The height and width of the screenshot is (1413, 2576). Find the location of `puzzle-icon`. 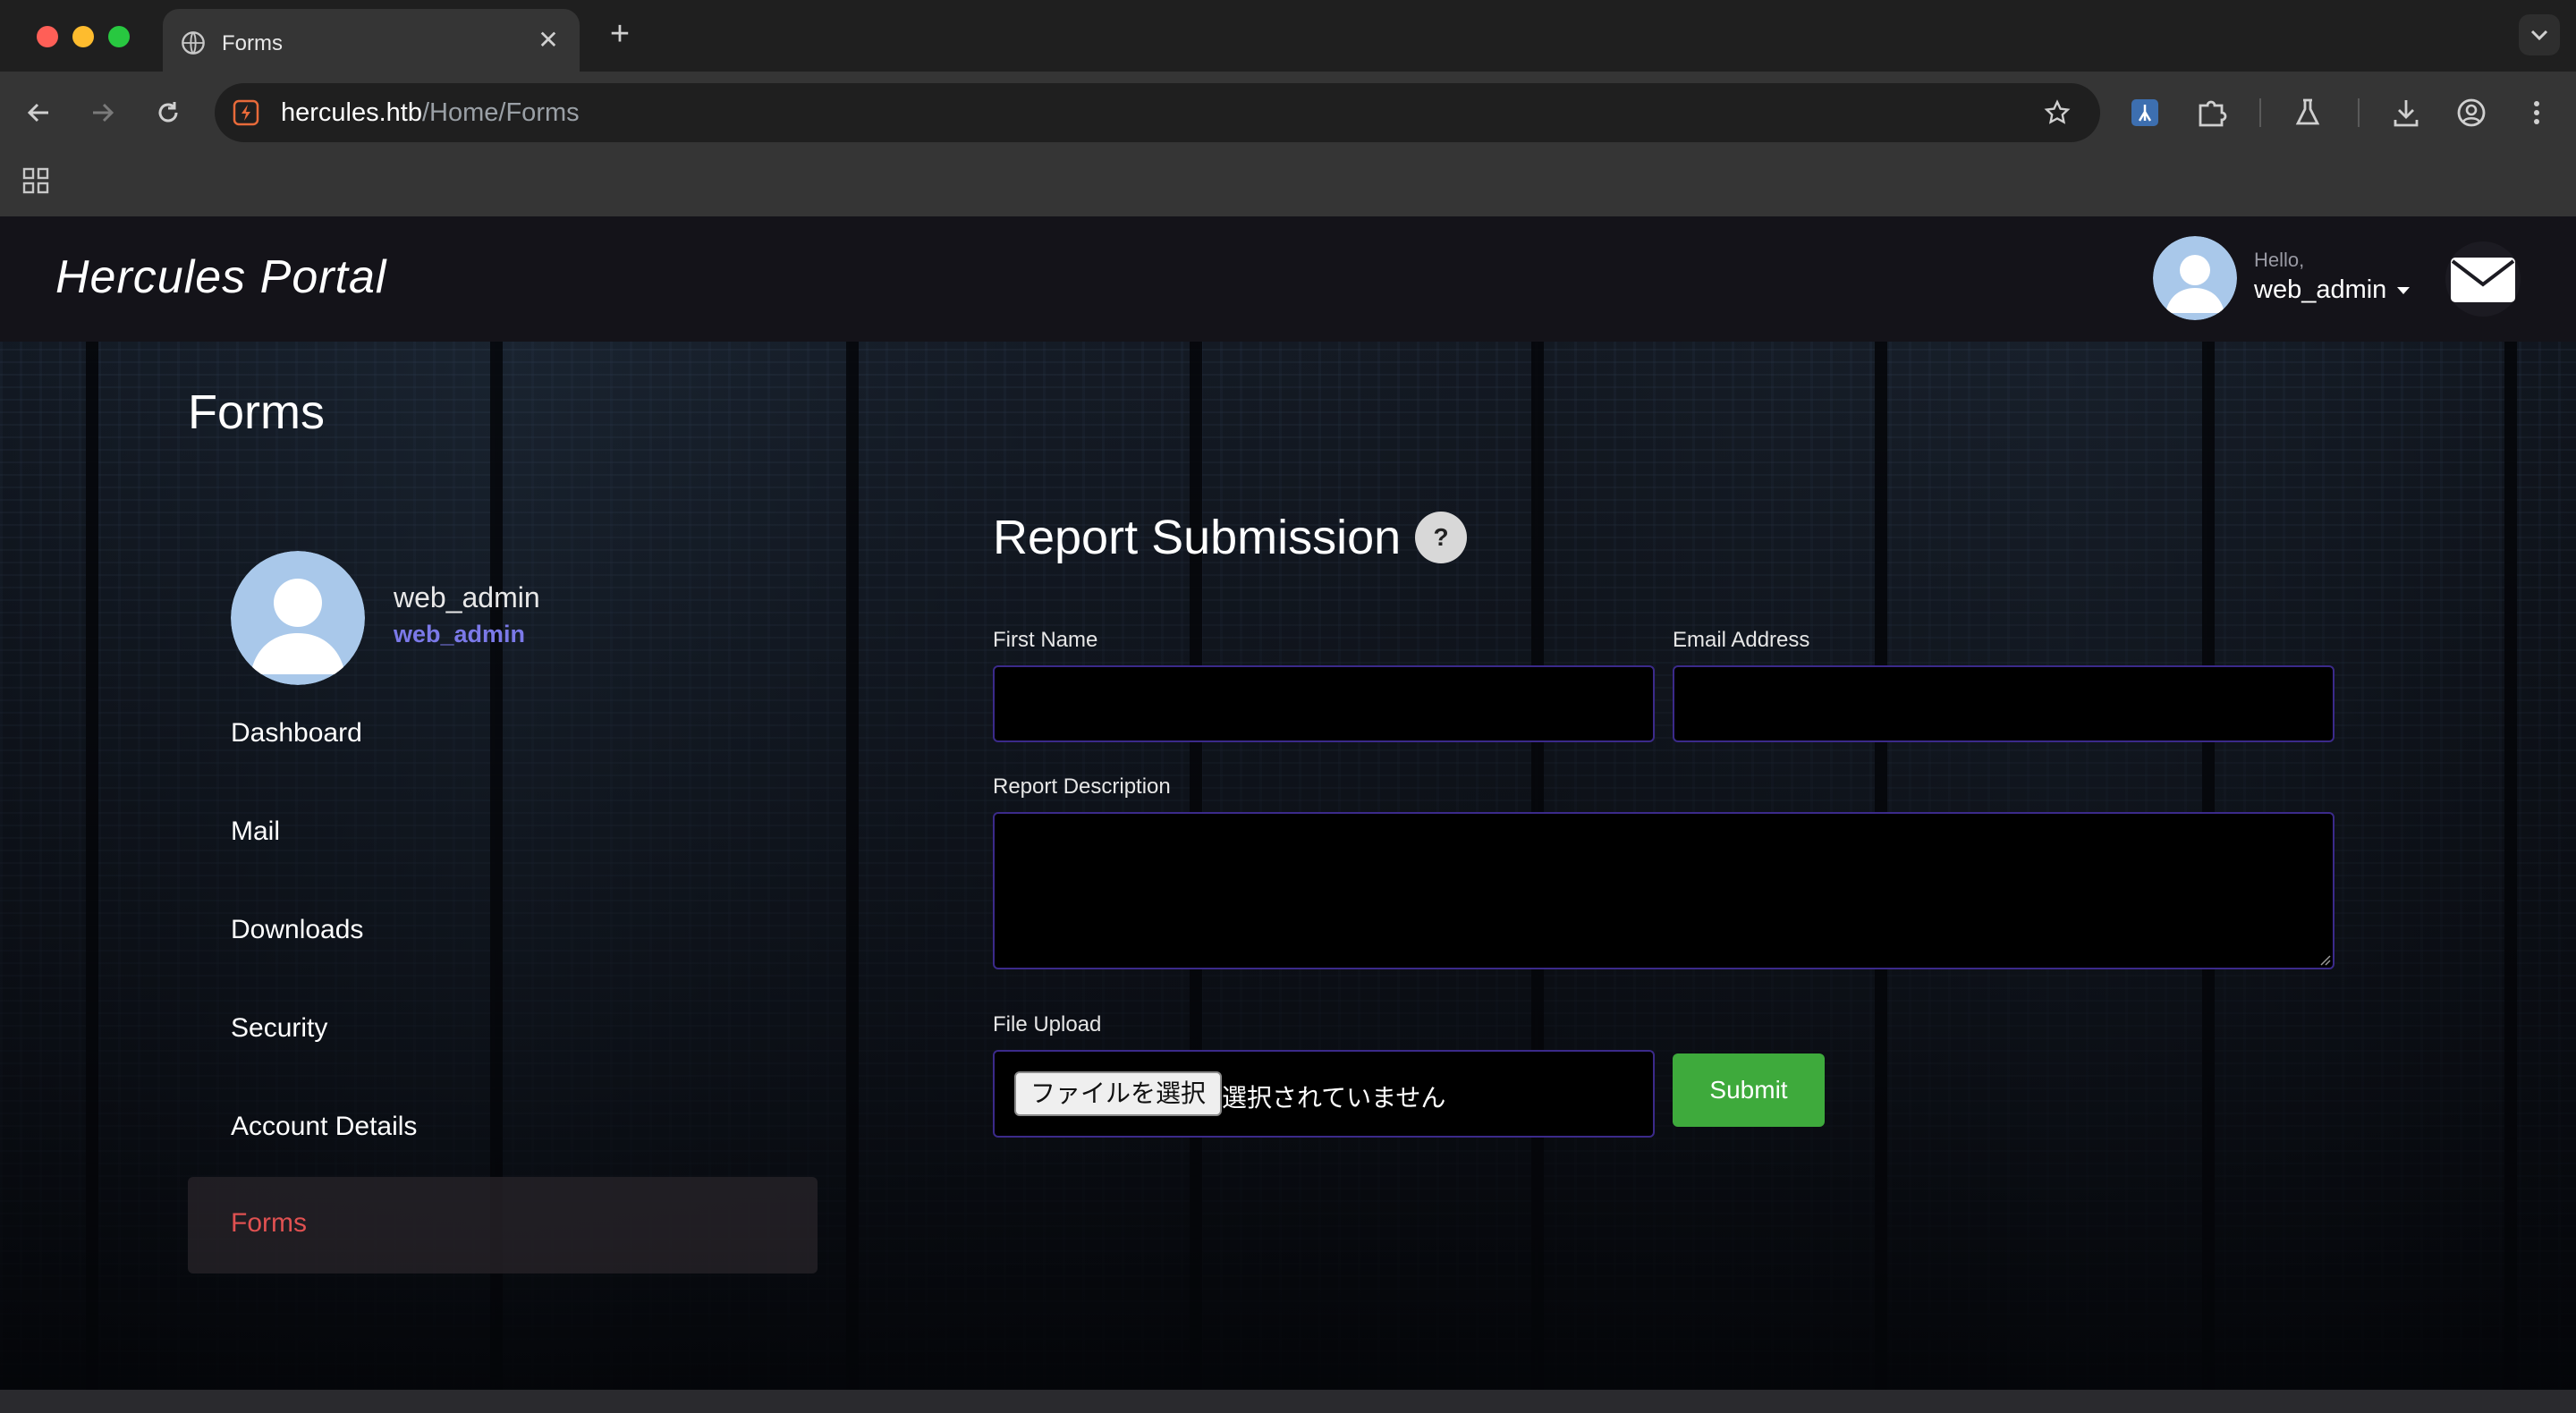

puzzle-icon is located at coordinates (2211, 112).